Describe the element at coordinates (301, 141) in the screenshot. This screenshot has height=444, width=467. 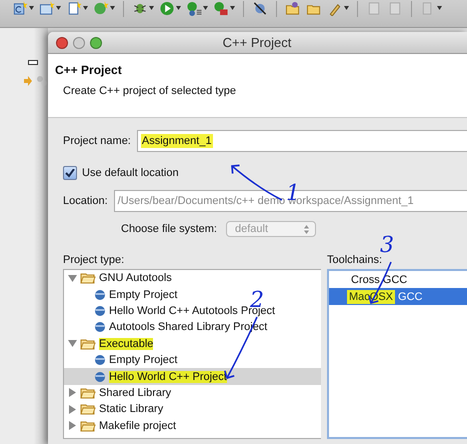
I see `project-name-field: Assignment_1` at that location.